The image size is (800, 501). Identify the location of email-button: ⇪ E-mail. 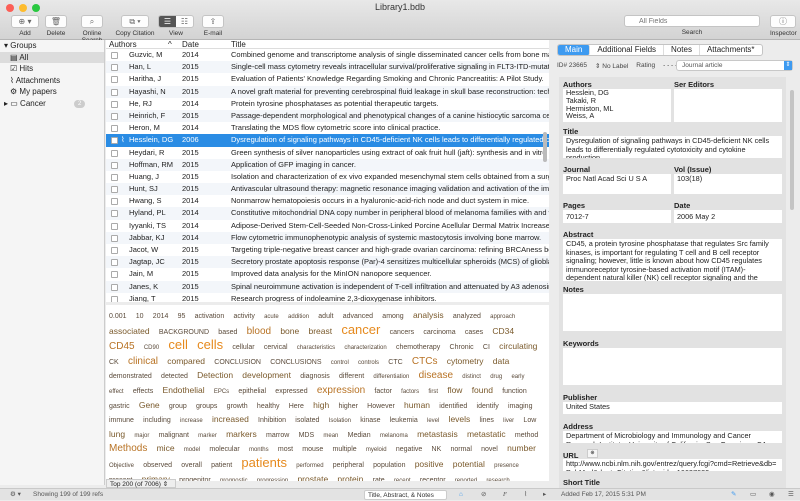
(213, 26).